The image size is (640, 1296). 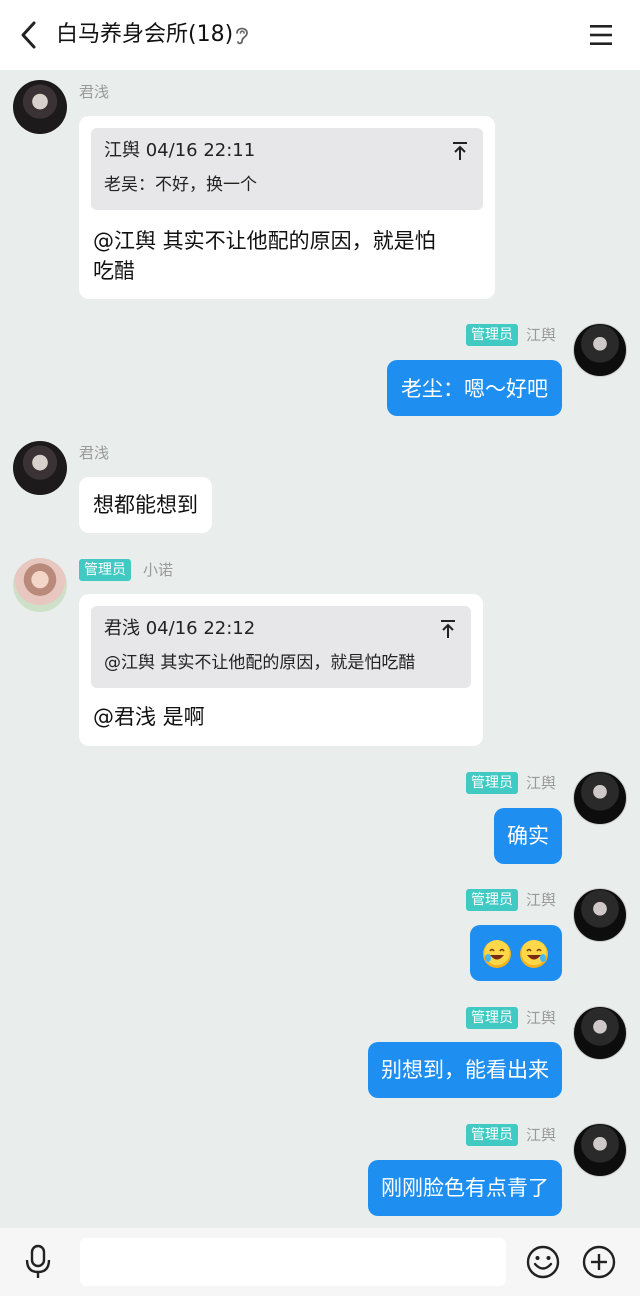 What do you see at coordinates (260, 663) in the screenshot?
I see `quote-text: @江舆 其实不让他配的原因，就是怕吃醋` at bounding box center [260, 663].